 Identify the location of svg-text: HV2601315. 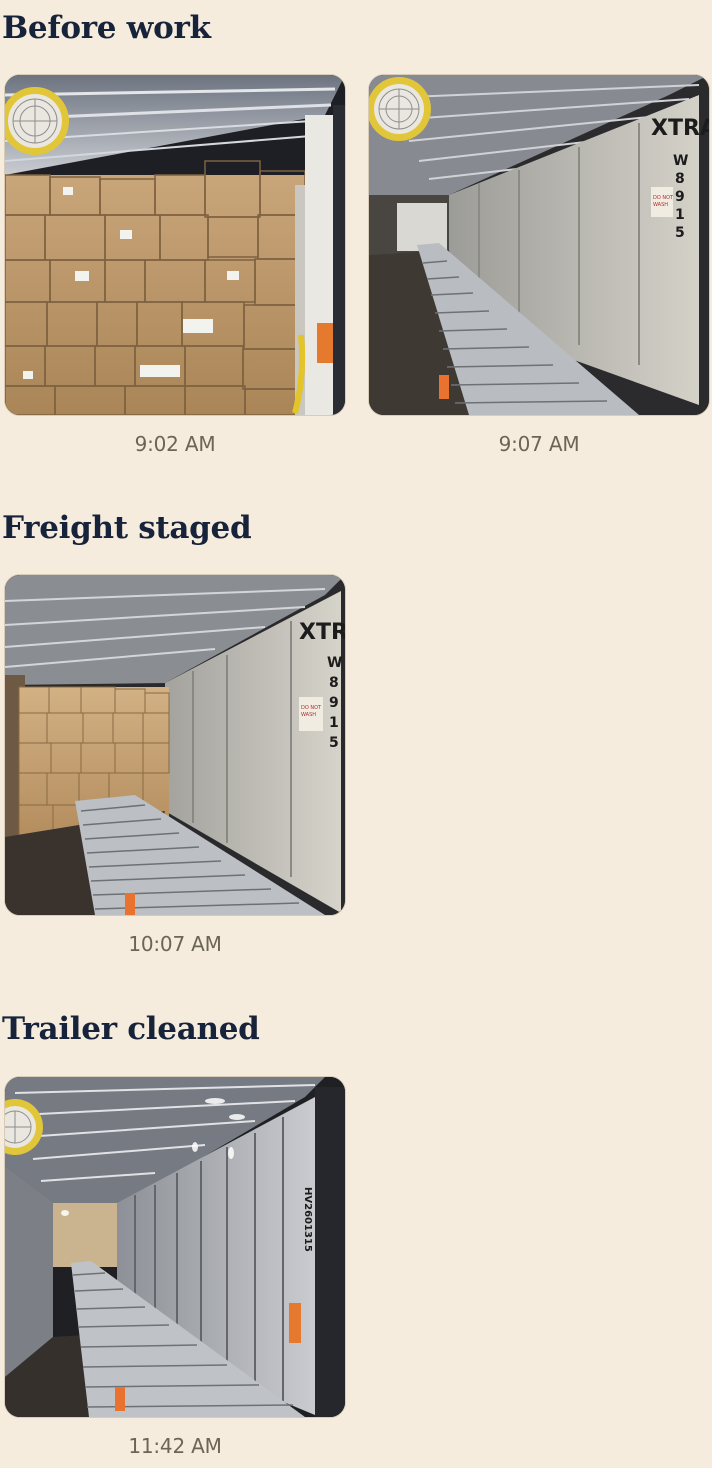
(307, 1219).